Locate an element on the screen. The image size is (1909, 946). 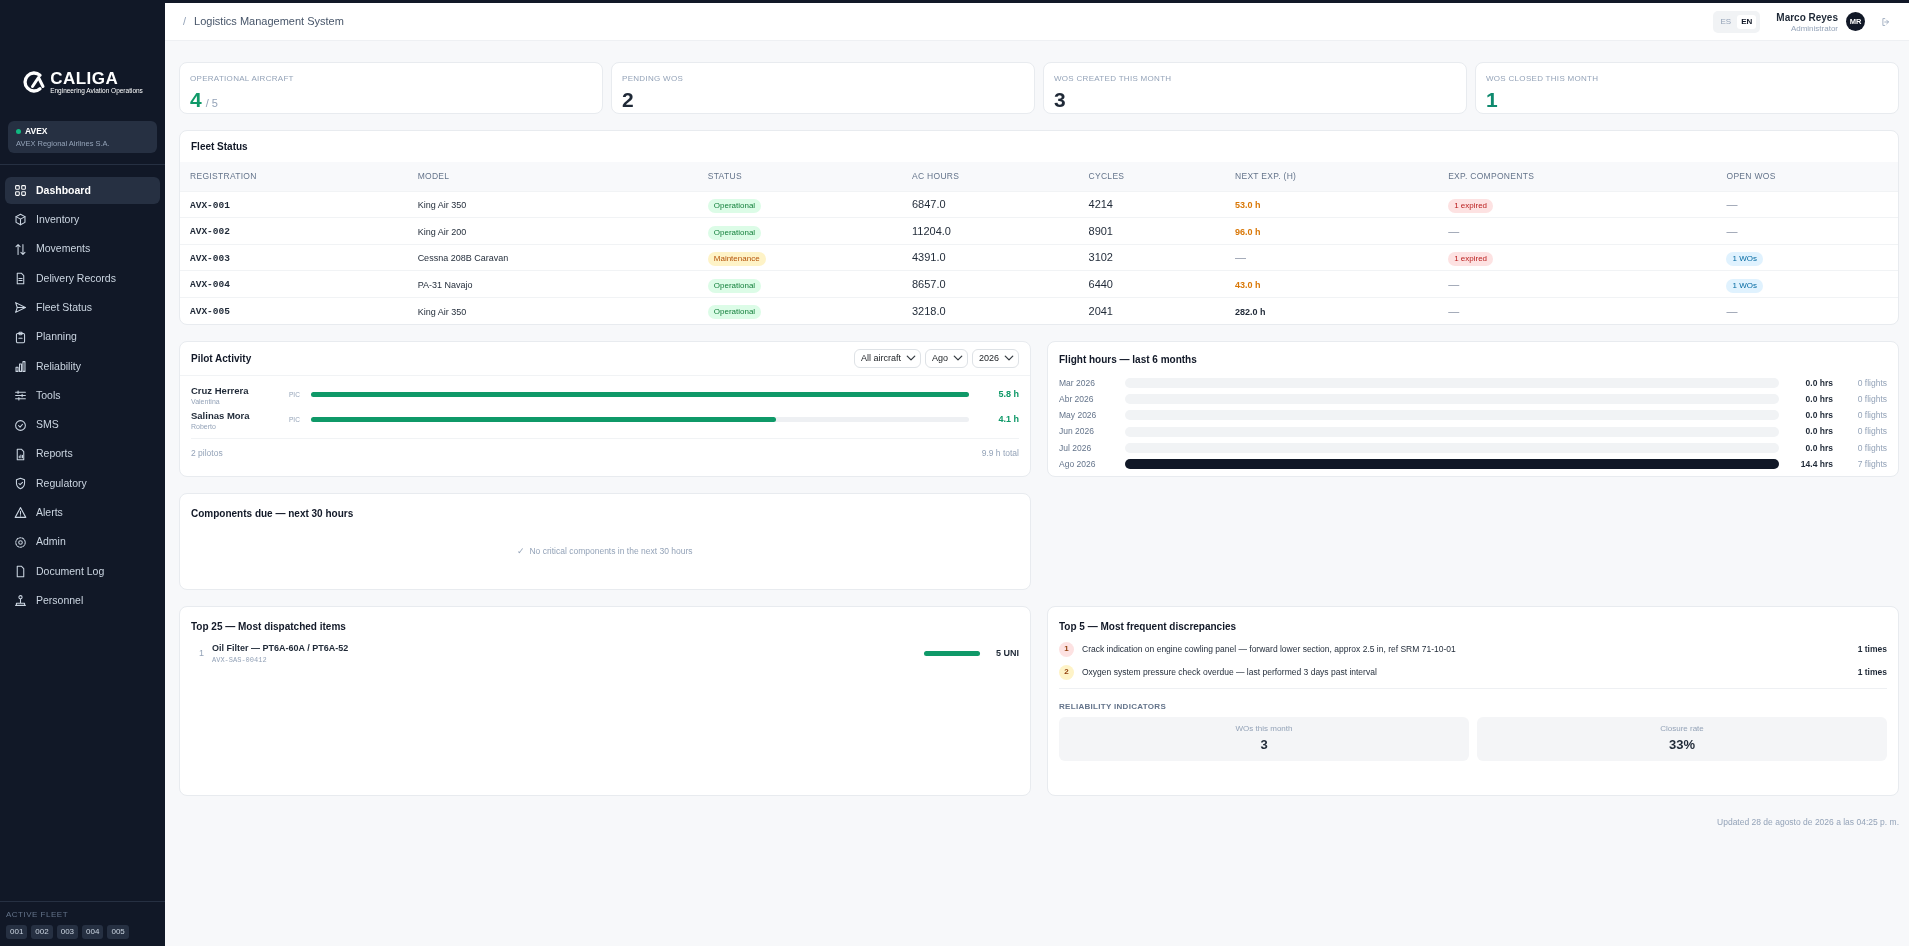
updated-note: Updated 28 de agosto de 2026 a las 04:25 p. m. is located at coordinates (1807, 822).